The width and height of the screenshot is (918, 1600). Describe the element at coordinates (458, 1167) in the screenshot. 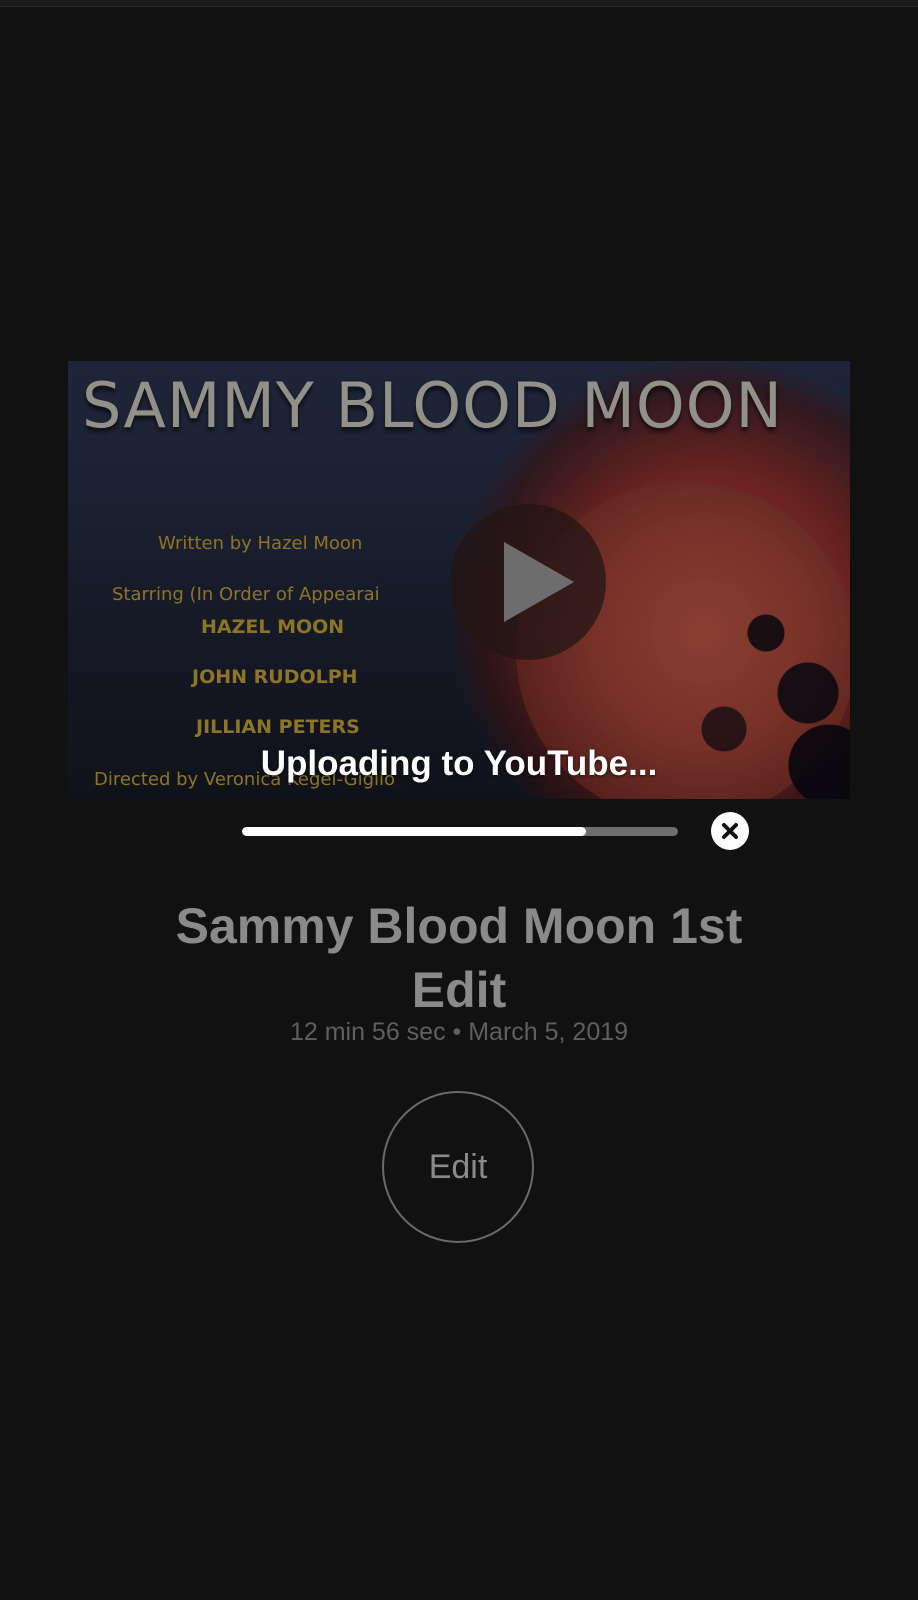

I see `edit-button: Edit` at that location.